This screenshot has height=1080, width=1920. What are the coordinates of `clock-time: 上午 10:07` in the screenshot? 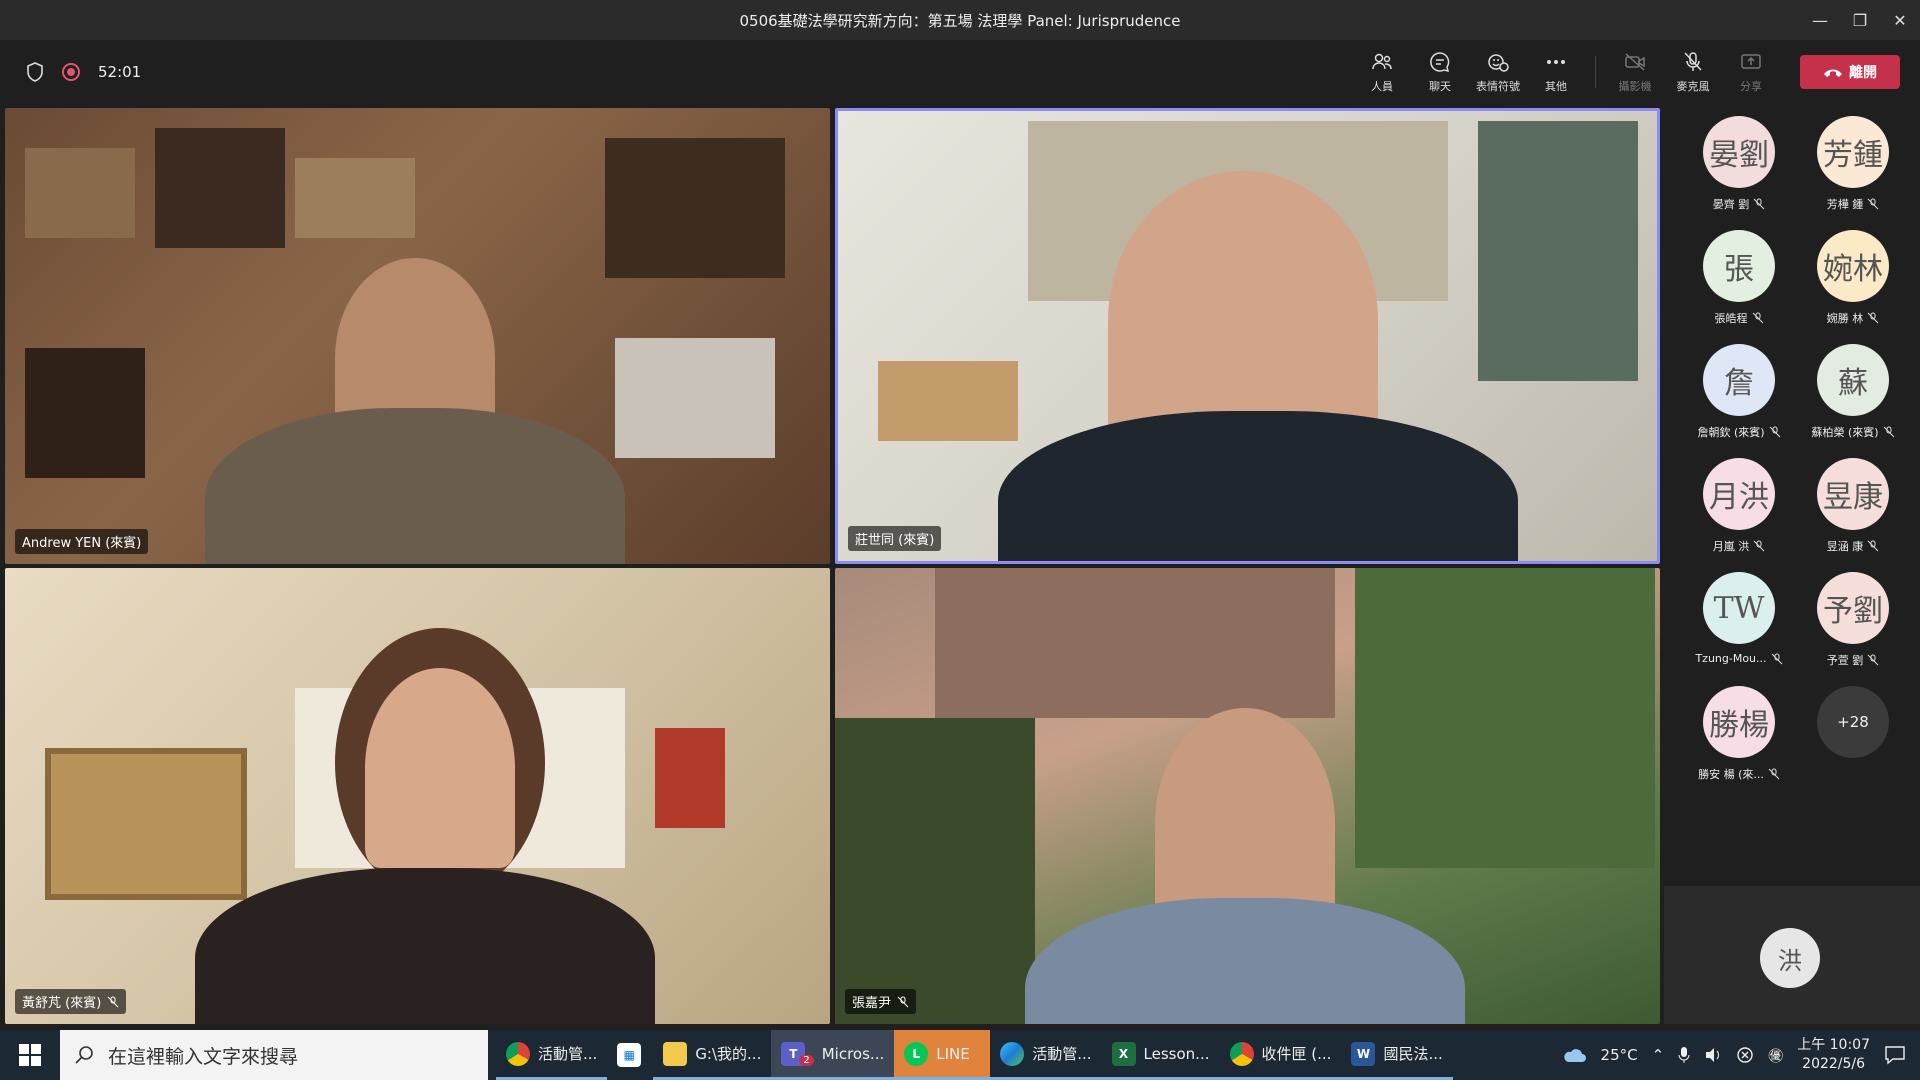 It's located at (1833, 1045).